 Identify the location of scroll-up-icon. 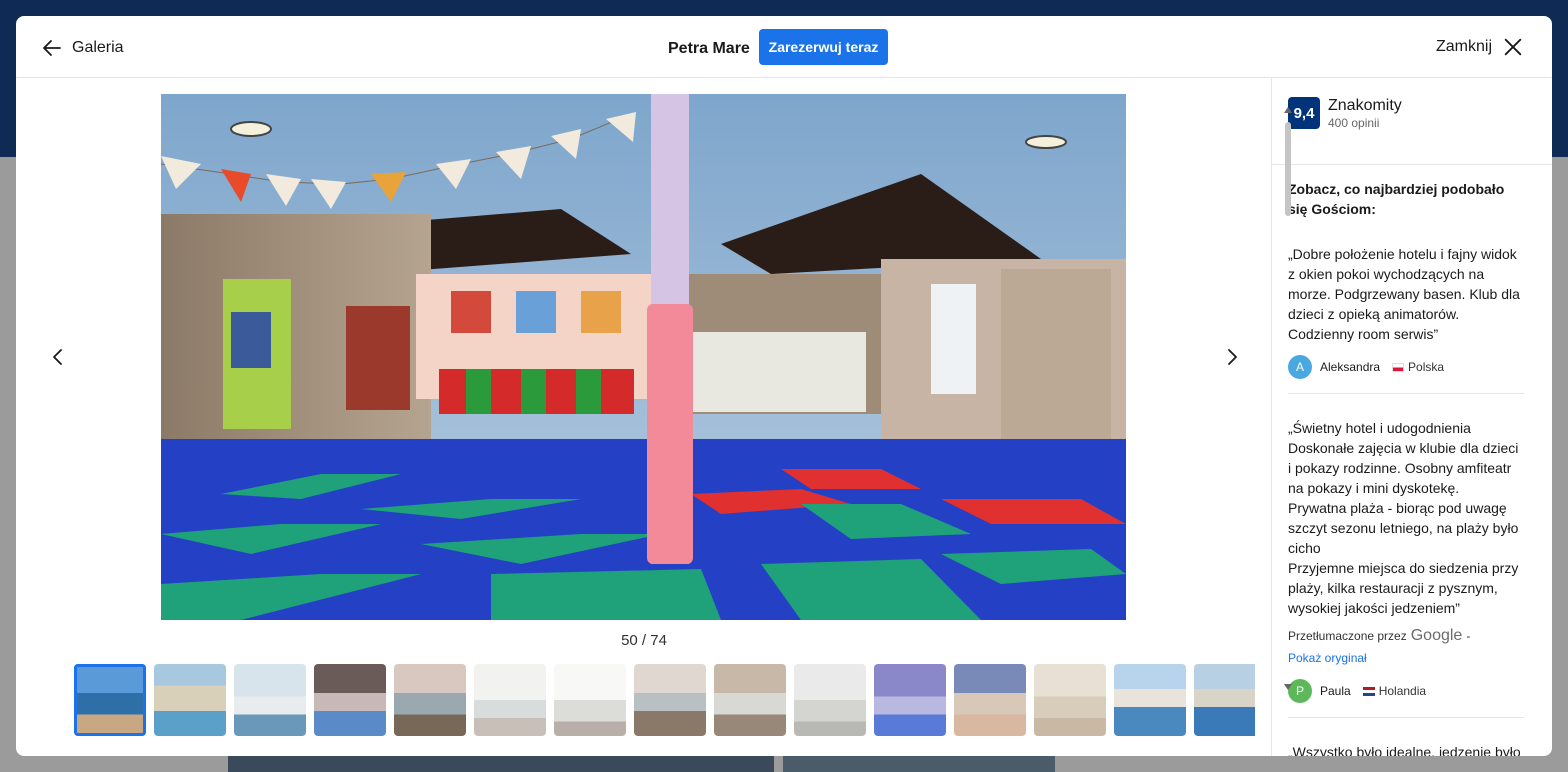
(1288, 110).